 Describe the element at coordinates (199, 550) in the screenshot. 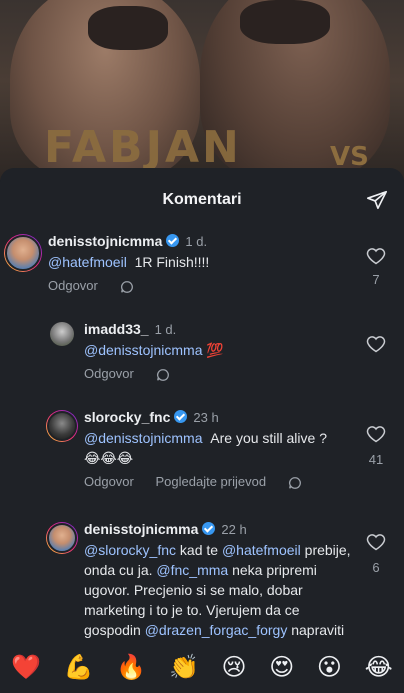

I see `comment-body: kad te` at that location.